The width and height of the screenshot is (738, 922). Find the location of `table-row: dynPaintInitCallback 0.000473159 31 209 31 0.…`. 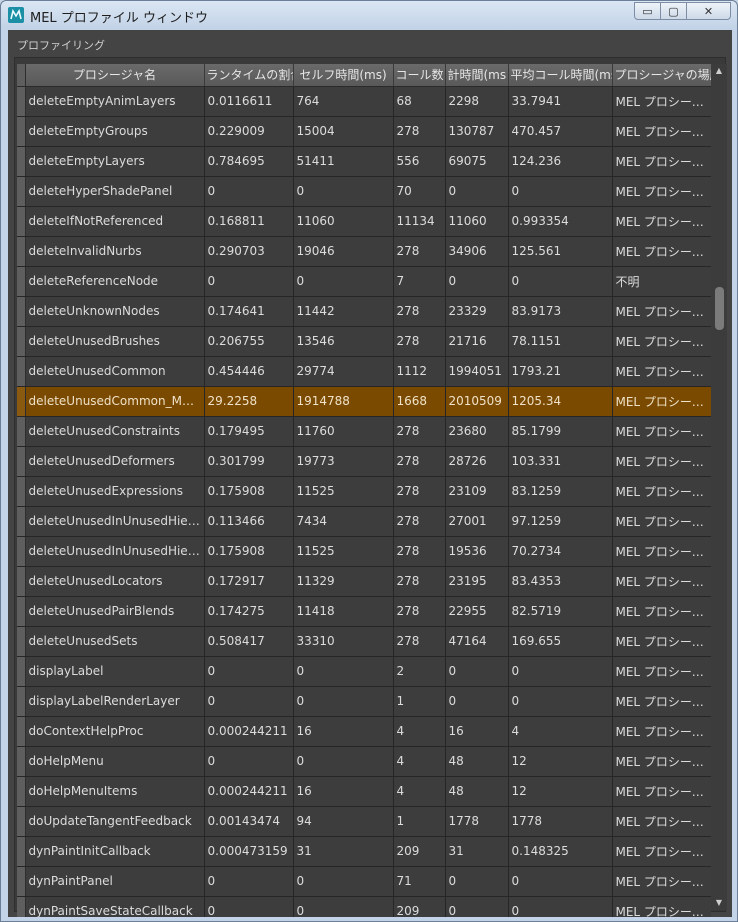

table-row: dynPaintInitCallback 0.000473159 31 209 31 0.… is located at coordinates (364, 851).